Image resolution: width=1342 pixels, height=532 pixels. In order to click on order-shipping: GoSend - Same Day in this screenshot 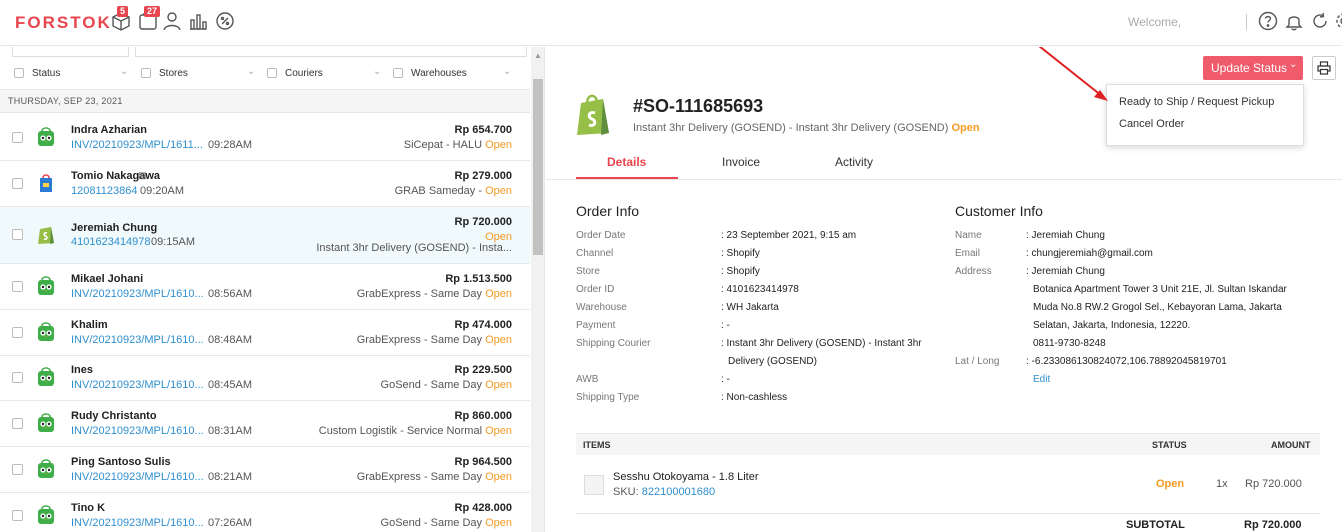, I will do `click(433, 385)`.